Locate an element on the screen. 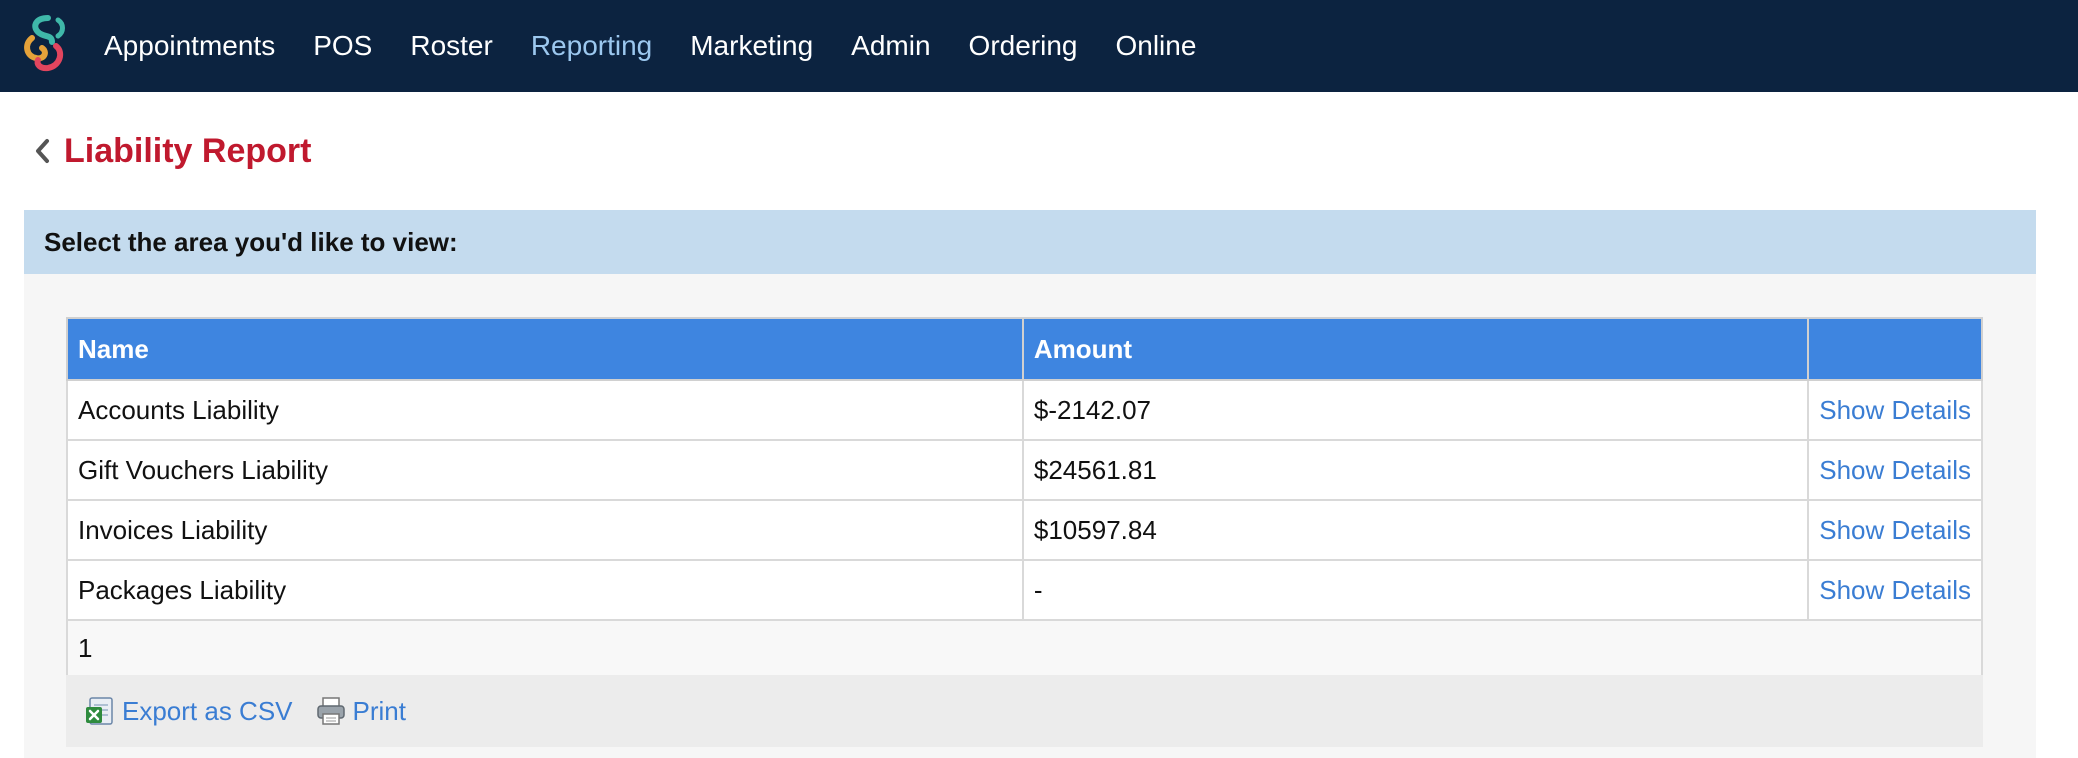  cell-amount: - is located at coordinates (1415, 590).